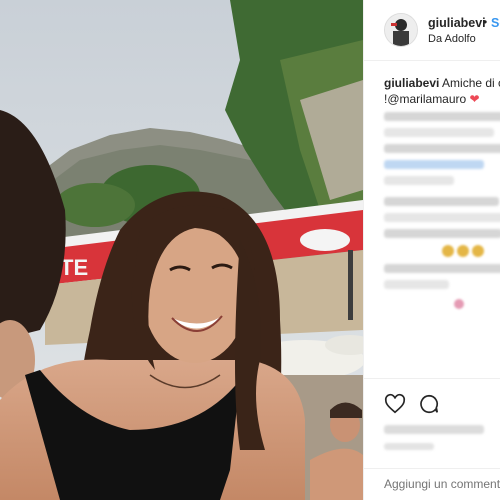 The image size is (500, 500). I want to click on red-heart-icon: ❤, so click(474, 99).